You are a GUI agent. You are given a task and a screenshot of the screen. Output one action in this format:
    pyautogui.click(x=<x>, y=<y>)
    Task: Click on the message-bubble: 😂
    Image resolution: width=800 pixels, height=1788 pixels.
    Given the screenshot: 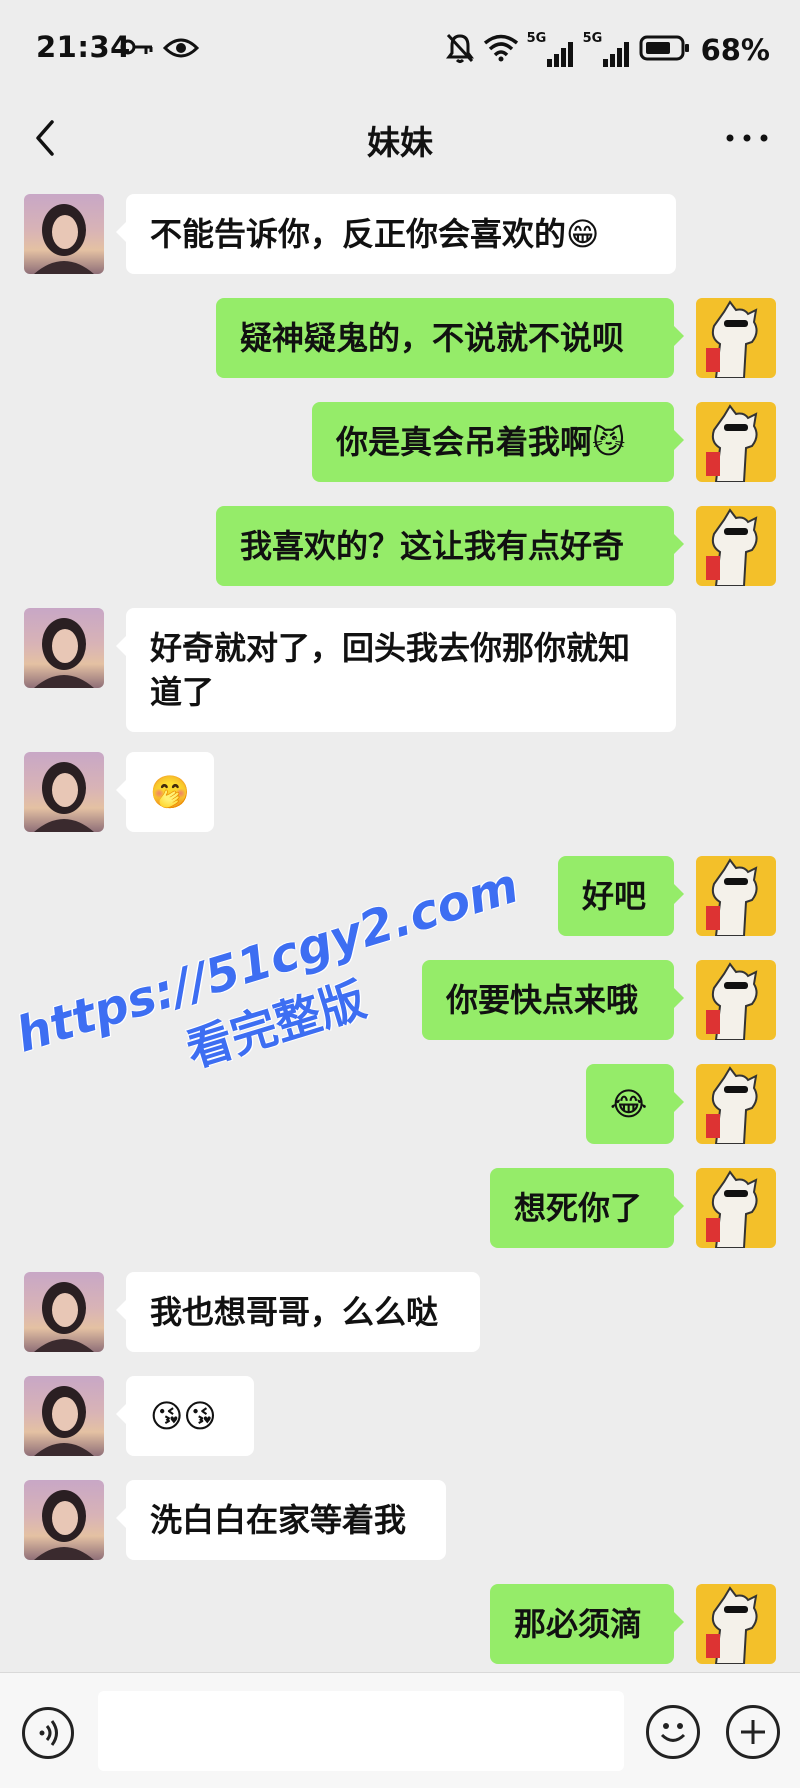 What is the action you would take?
    pyautogui.click(x=635, y=1104)
    